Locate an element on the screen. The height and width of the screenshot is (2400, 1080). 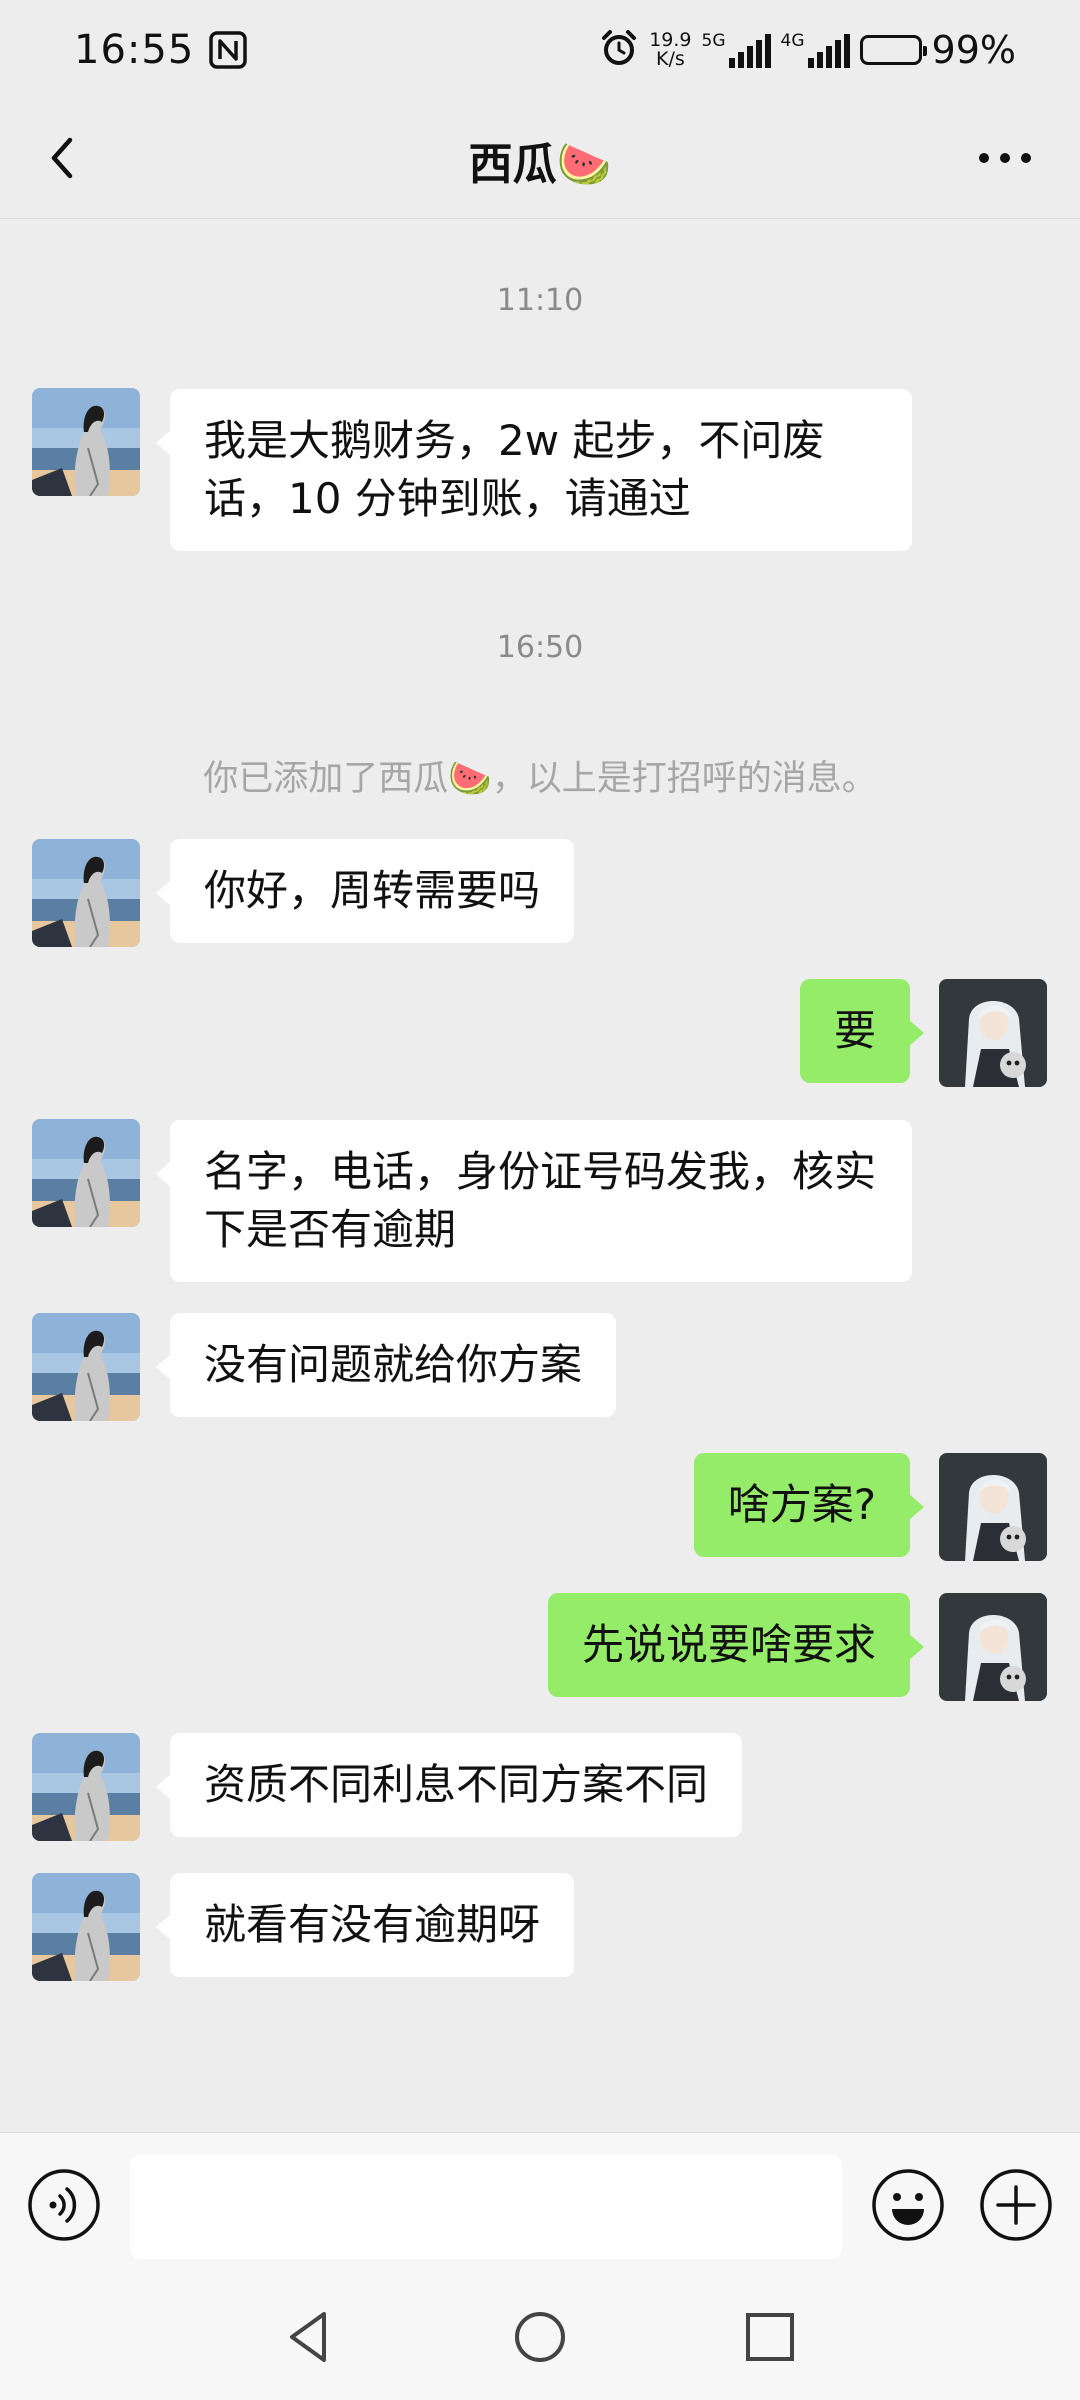
input-bar is located at coordinates (540, 2202).